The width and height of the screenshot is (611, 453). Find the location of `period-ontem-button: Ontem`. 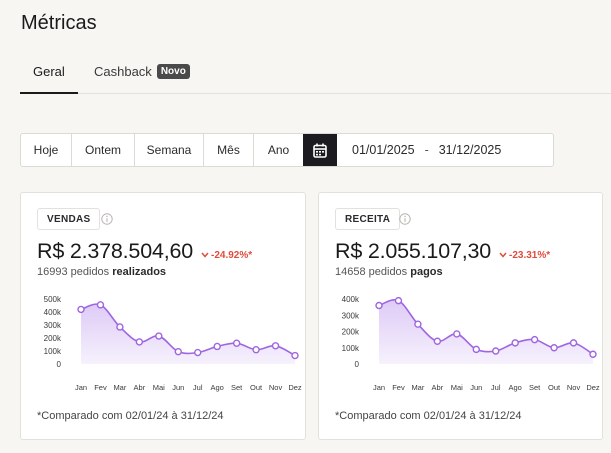

period-ontem-button: Ontem is located at coordinates (103, 150).